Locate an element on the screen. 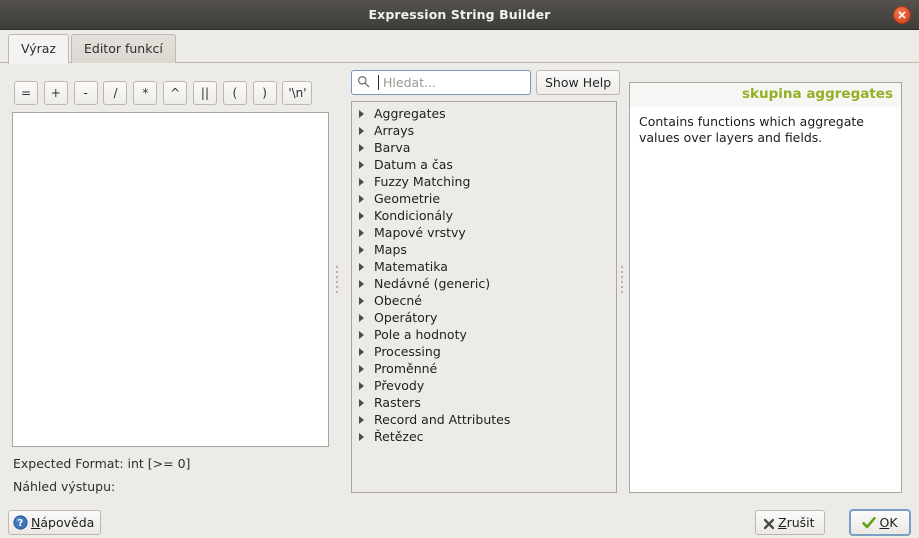 The width and height of the screenshot is (919, 538). splitter-handle-left is located at coordinates (337, 280).